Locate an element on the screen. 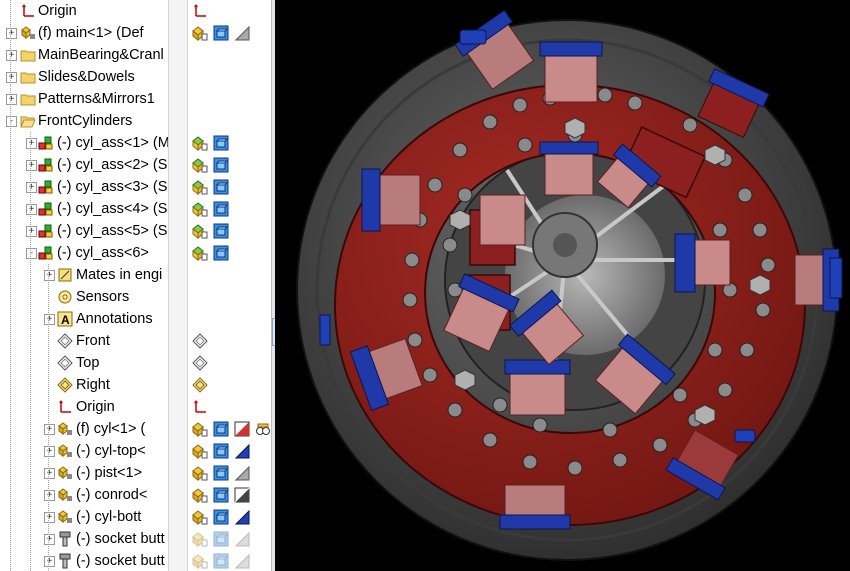 Image resolution: width=850 pixels, height=571 pixels. tree-node: + Mates in engi is located at coordinates (84, 275).